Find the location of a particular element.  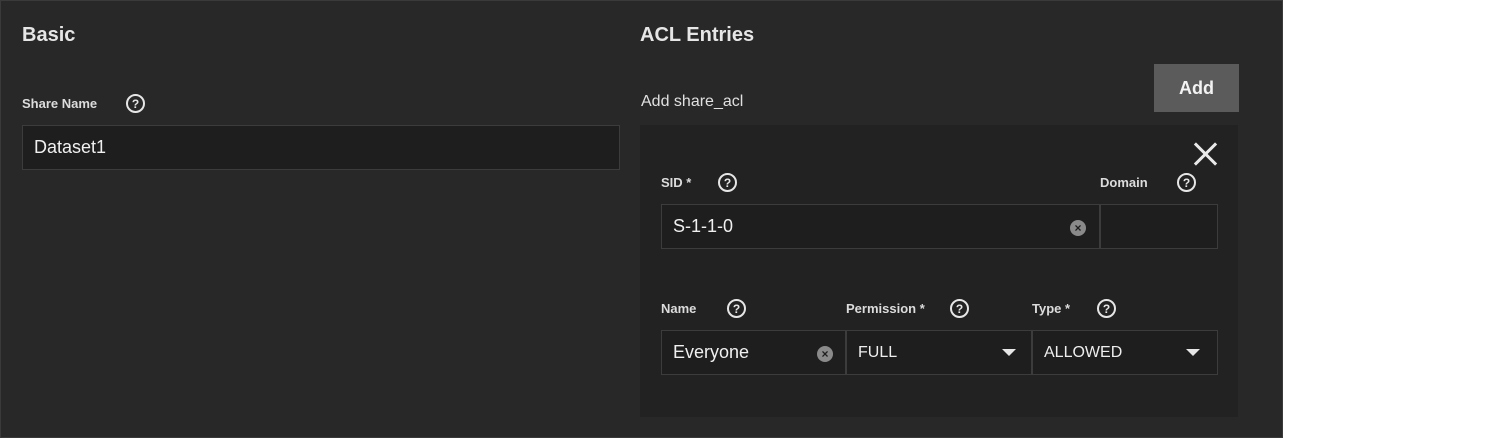

add-acl-button: Add is located at coordinates (1196, 88).